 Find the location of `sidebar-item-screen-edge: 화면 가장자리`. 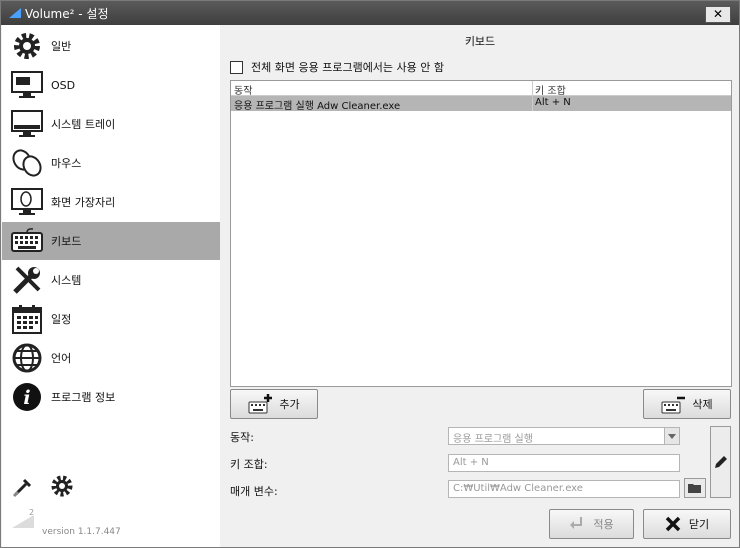

sidebar-item-screen-edge: 화면 가장자리 is located at coordinates (111, 202).